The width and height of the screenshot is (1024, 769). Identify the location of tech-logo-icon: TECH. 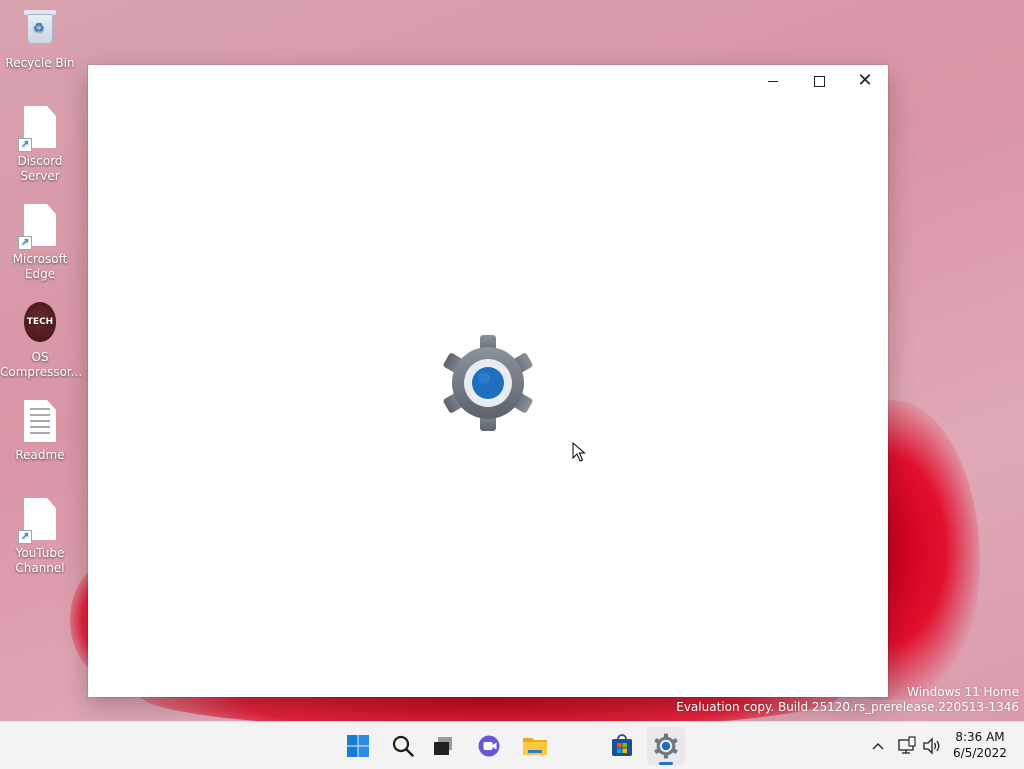
(40, 324).